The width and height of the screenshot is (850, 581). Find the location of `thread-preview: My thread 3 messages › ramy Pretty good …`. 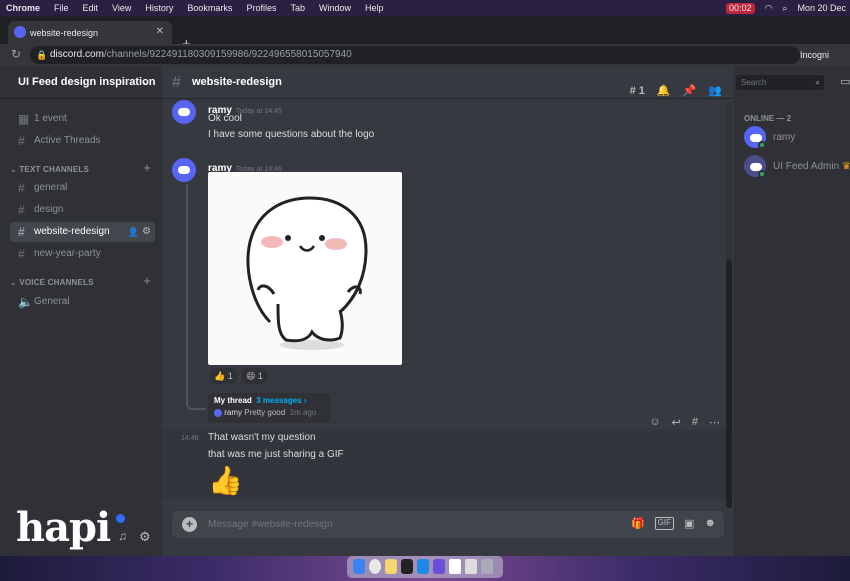

thread-preview: My thread 3 messages › ramy Pretty good … is located at coordinates (269, 408).